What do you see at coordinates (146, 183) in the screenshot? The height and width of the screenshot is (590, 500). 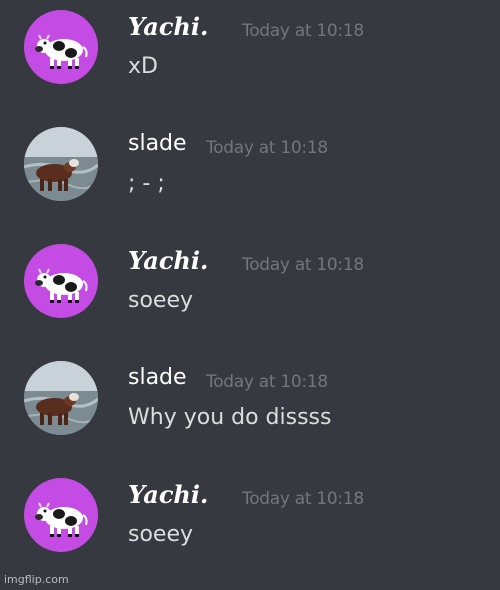 I see `message-content: ; - ;` at bounding box center [146, 183].